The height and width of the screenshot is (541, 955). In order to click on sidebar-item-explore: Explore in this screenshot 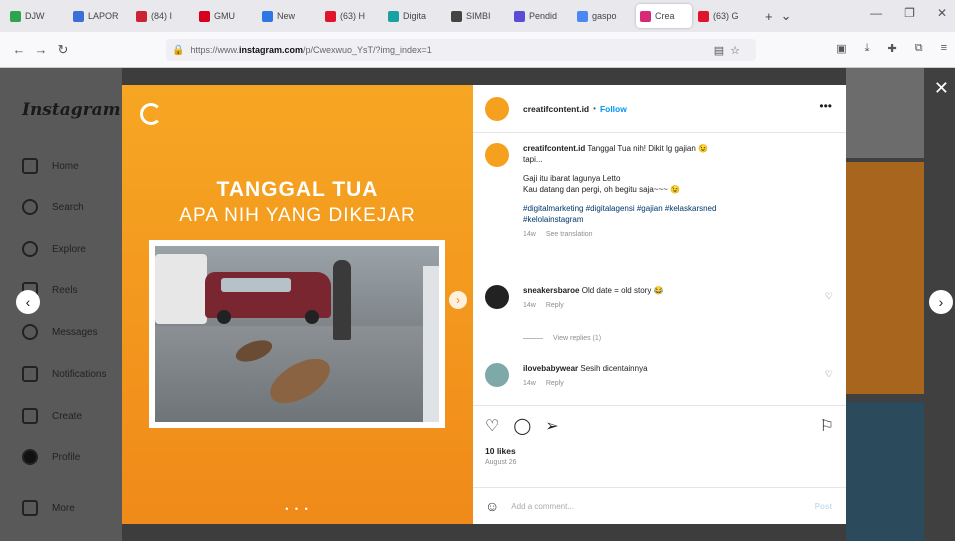, I will do `click(54, 249)`.